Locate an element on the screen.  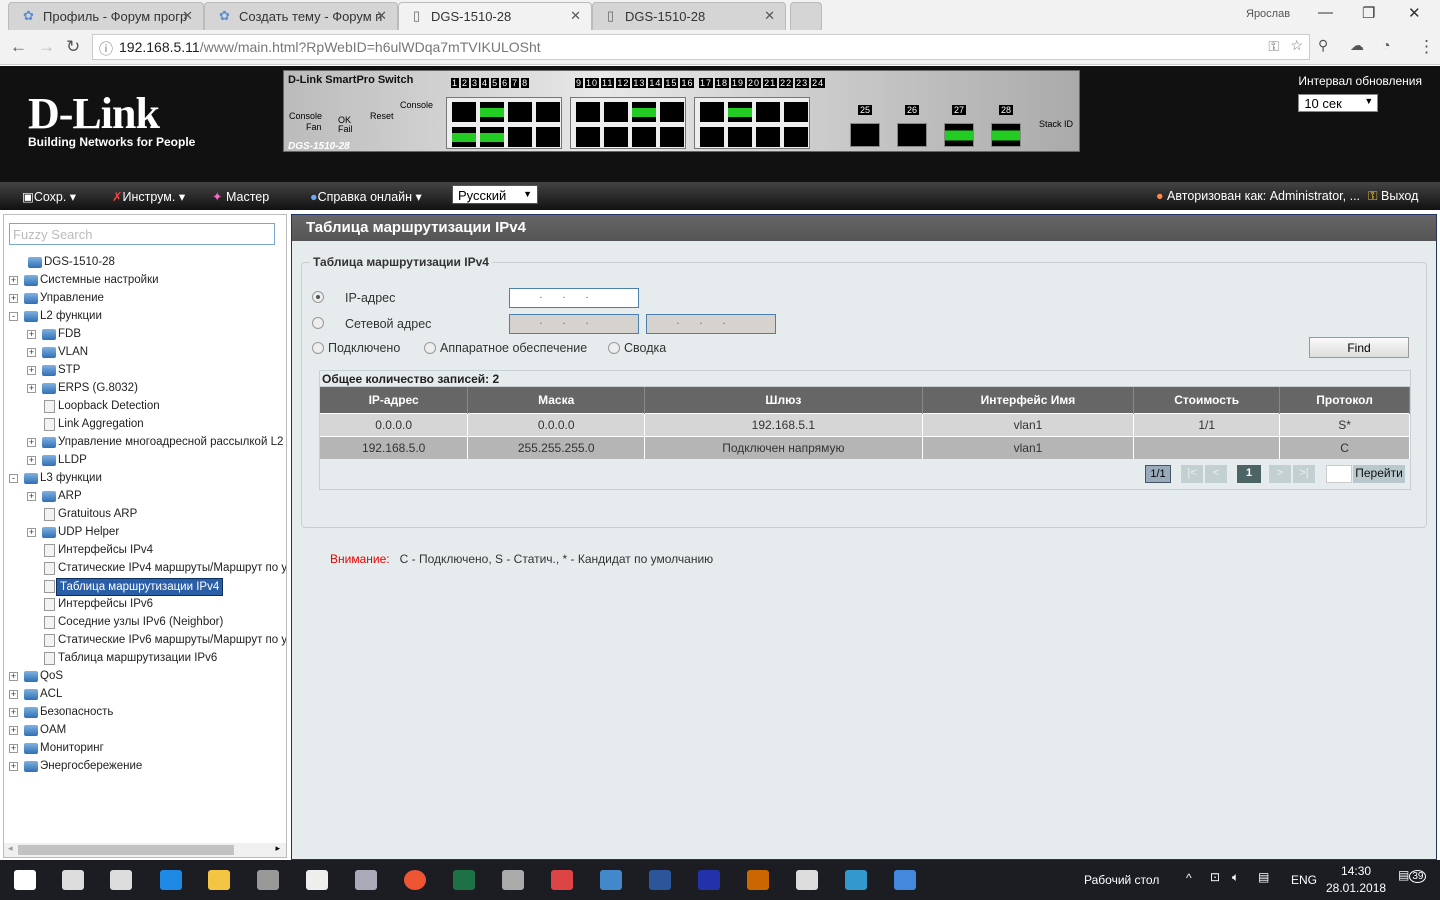
language-select: Русский ▼ is located at coordinates (495, 194).